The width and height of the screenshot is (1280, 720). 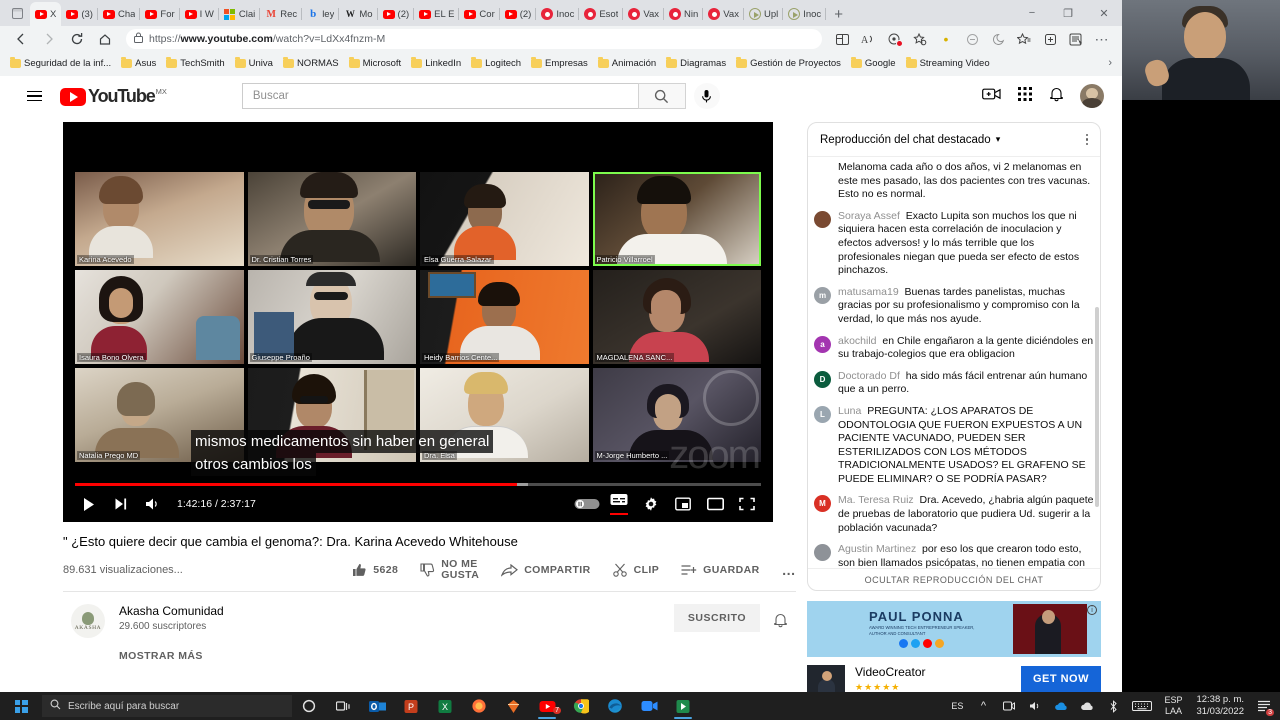 I want to click on bookmark-item: Univa, so click(x=254, y=63).